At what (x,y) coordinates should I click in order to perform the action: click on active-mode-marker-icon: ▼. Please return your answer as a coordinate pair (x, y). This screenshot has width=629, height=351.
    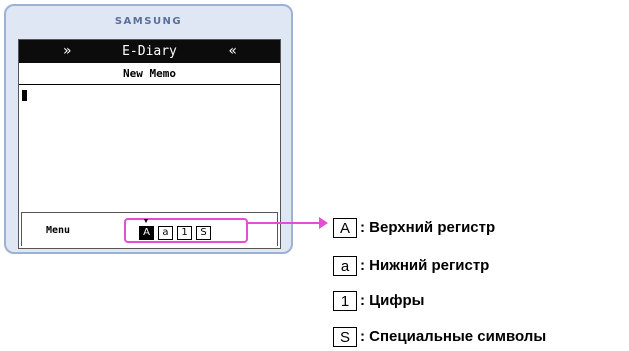
    Looking at the image, I should click on (146, 221).